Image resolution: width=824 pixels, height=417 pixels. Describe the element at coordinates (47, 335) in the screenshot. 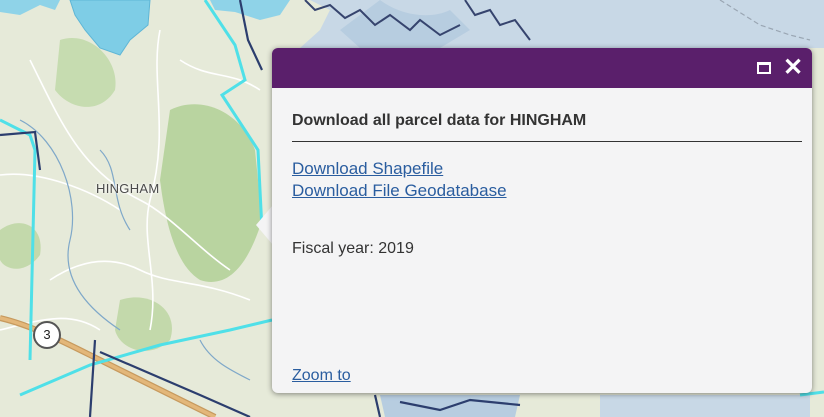

I see `route-shield: 3` at that location.